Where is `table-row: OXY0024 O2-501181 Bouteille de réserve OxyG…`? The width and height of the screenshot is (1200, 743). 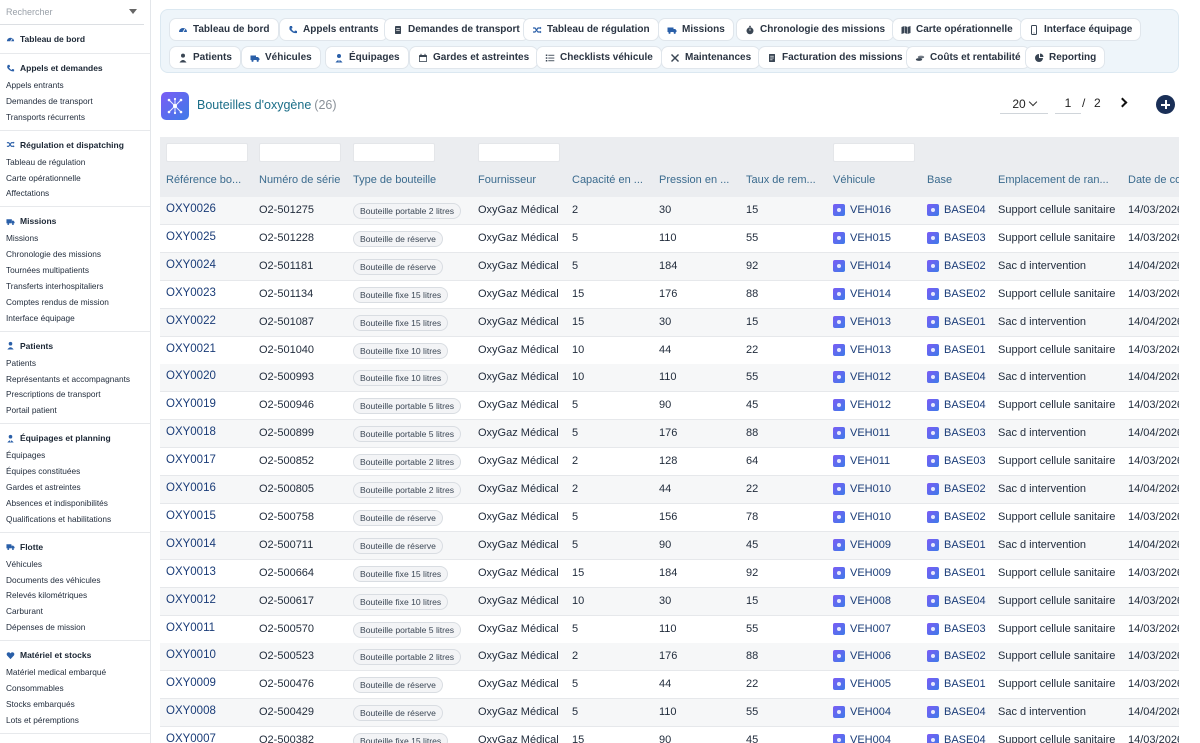
table-row: OXY0024 O2-501181 Bouteille de réserve OxyG… is located at coordinates (669, 266).